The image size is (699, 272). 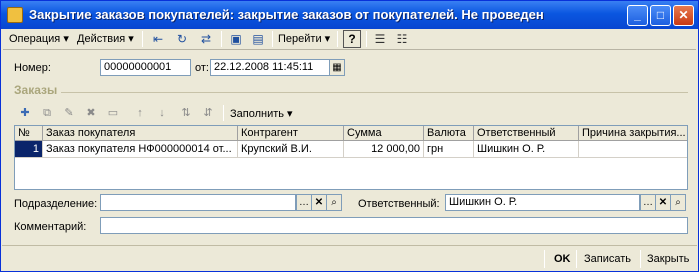 What do you see at coordinates (291, 133) in the screenshot?
I see `column-header: Контрагент` at bounding box center [291, 133].